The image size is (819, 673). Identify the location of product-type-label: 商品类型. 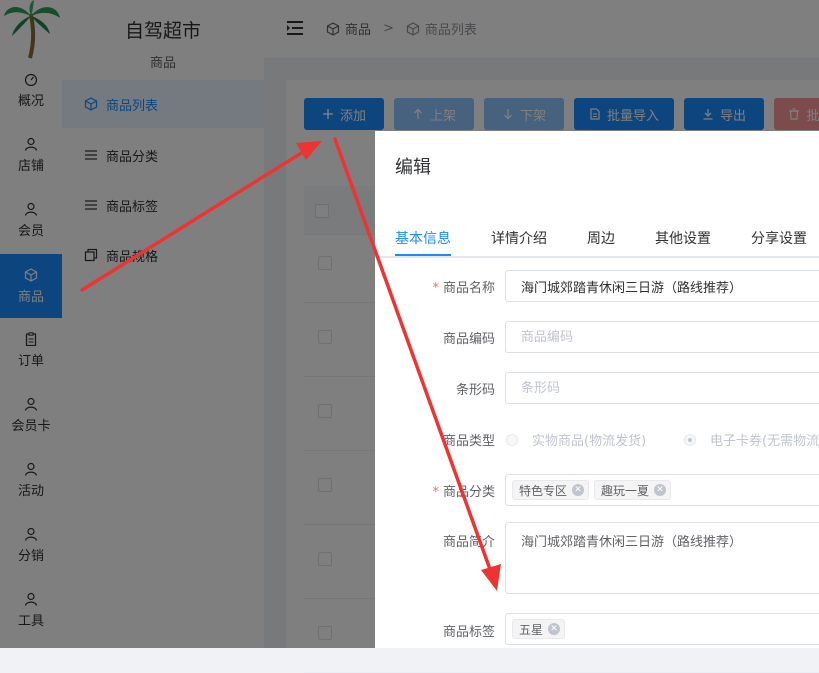
(468, 441).